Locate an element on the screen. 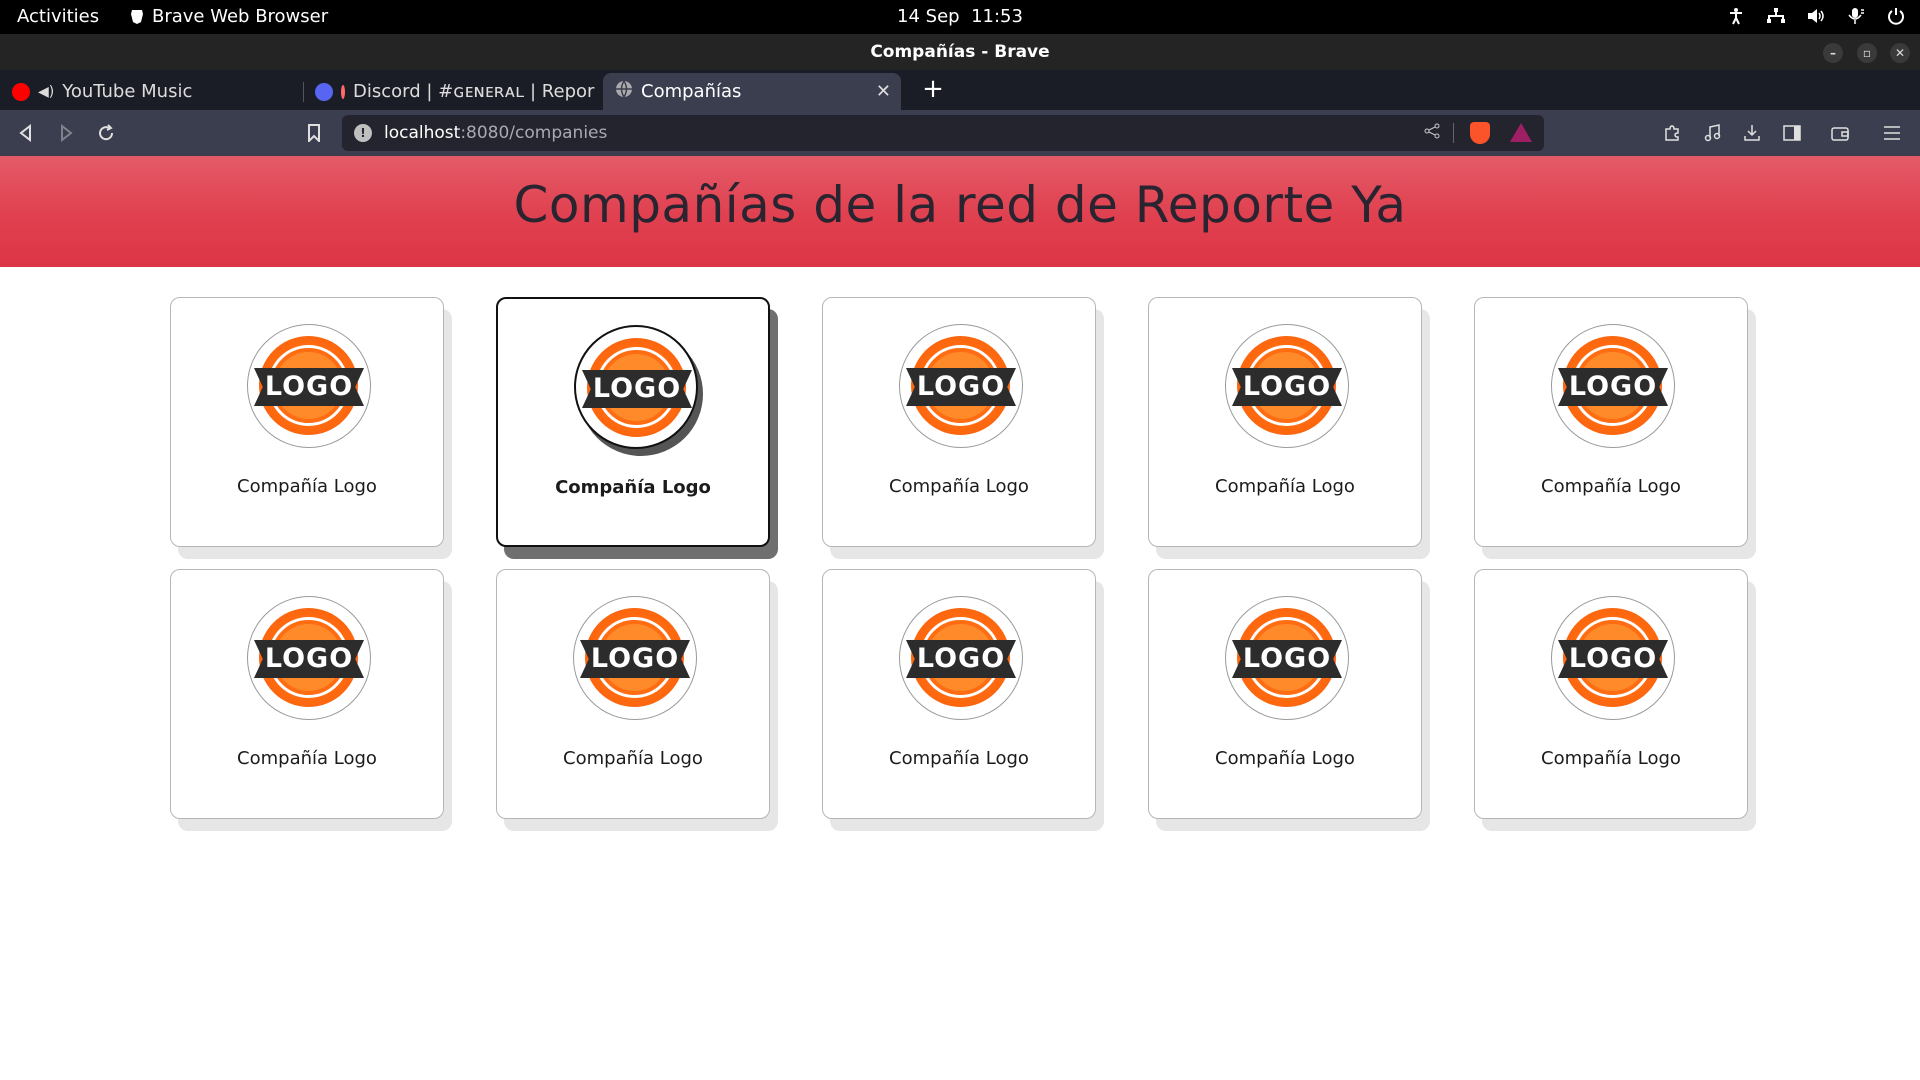 The image size is (1920, 1080). discord-favicon-icon is located at coordinates (324, 91).